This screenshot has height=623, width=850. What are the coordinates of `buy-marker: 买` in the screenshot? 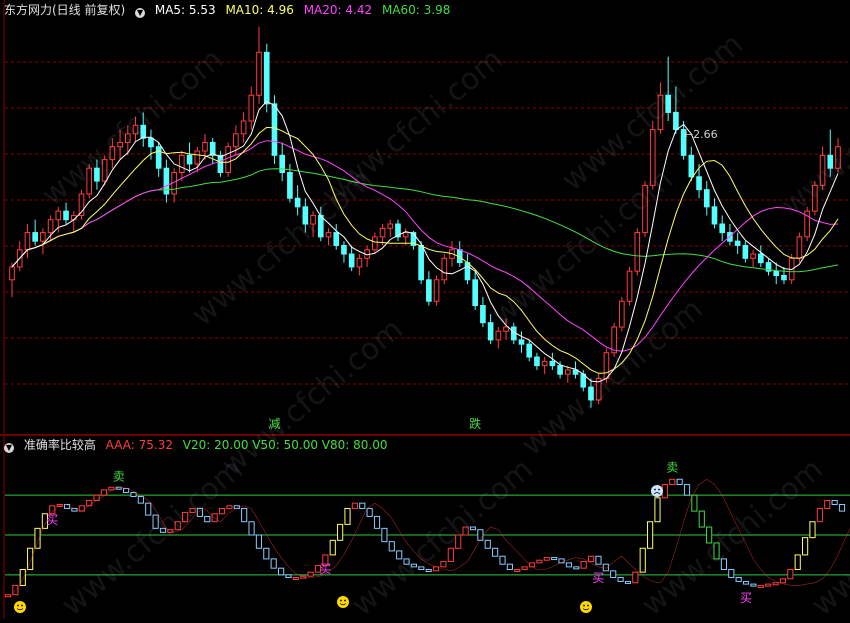 It's located at (598, 578).